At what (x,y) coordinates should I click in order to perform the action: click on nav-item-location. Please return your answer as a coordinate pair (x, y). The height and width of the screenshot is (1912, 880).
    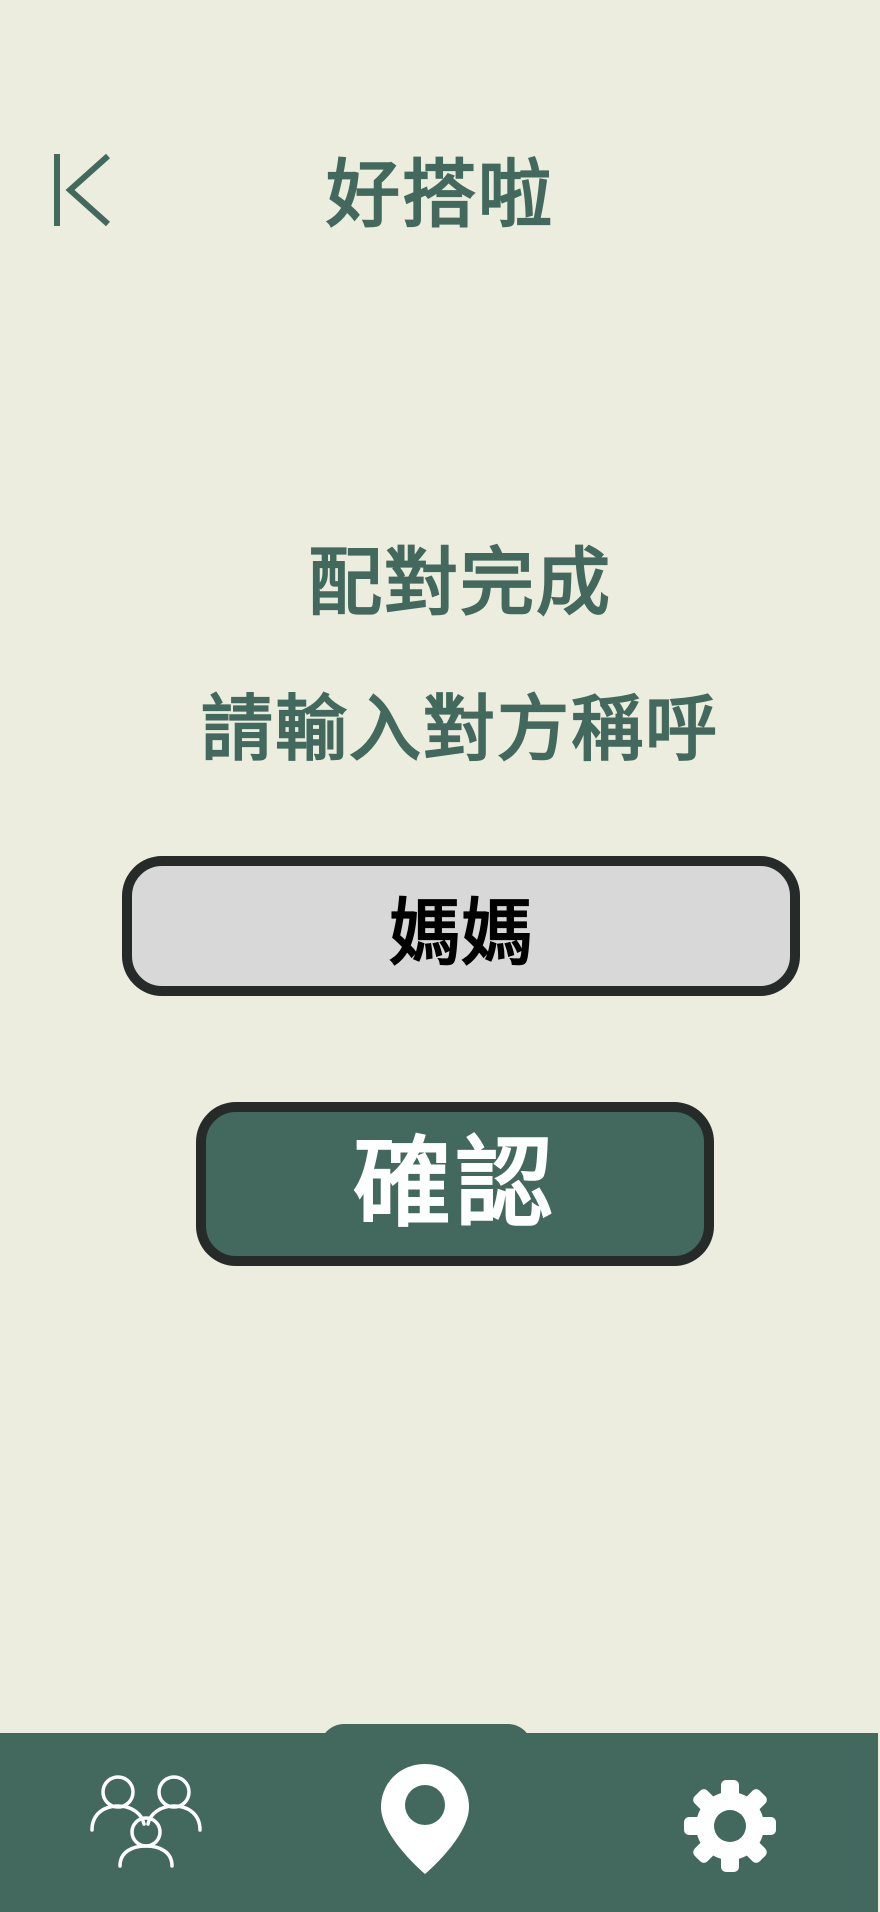
    Looking at the image, I should click on (425, 1819).